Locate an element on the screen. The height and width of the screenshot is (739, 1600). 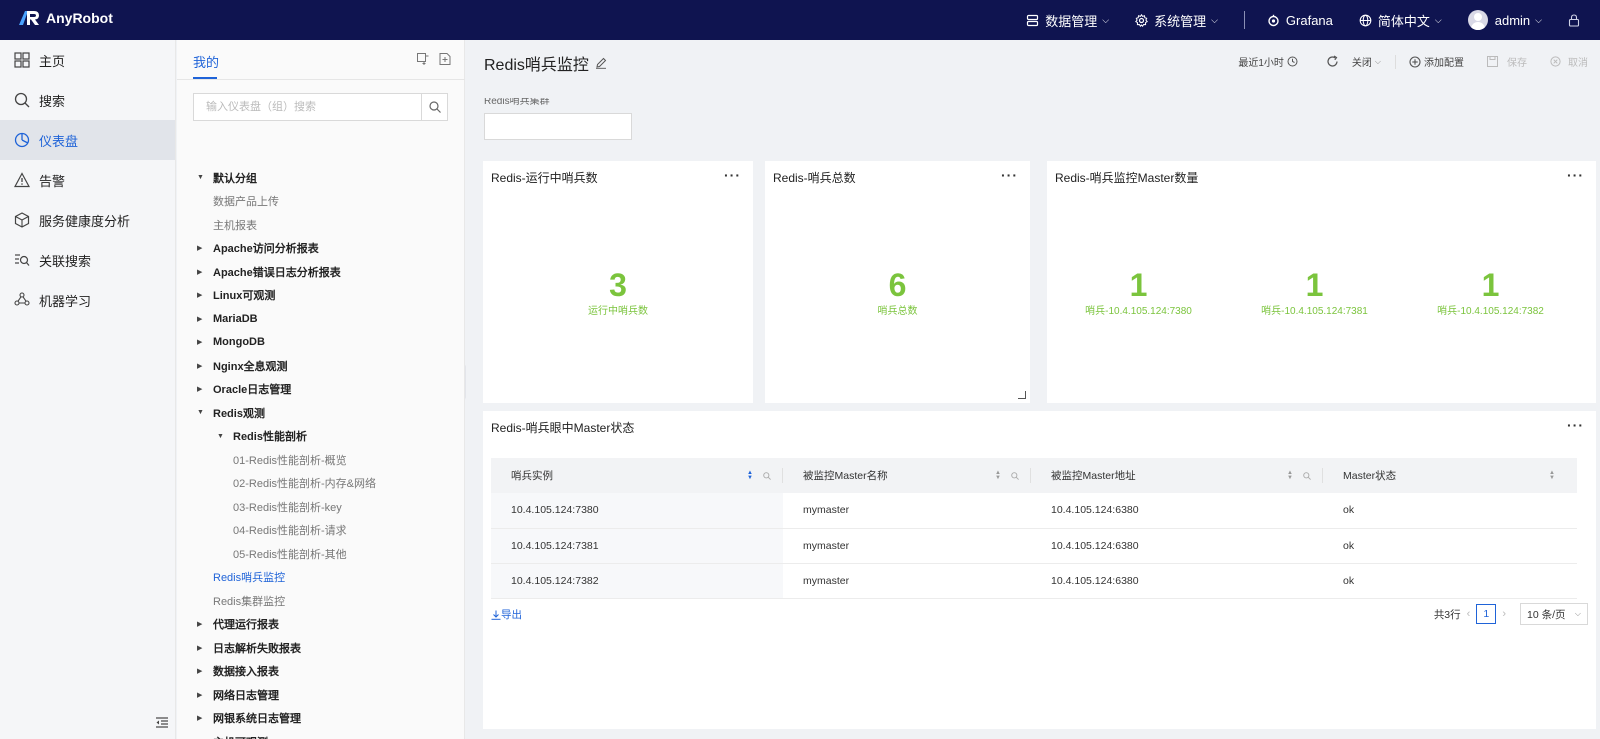
user-menu: admin ⌵ is located at coordinates (1504, 20).